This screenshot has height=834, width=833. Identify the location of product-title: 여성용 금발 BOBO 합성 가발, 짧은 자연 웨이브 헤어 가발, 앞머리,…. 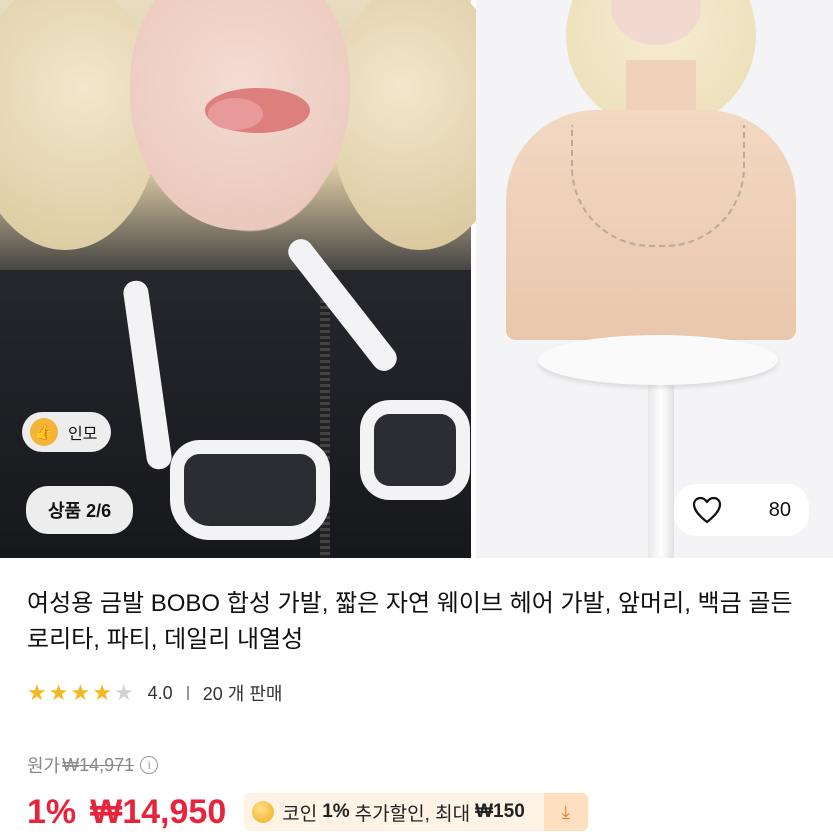
(410, 621).